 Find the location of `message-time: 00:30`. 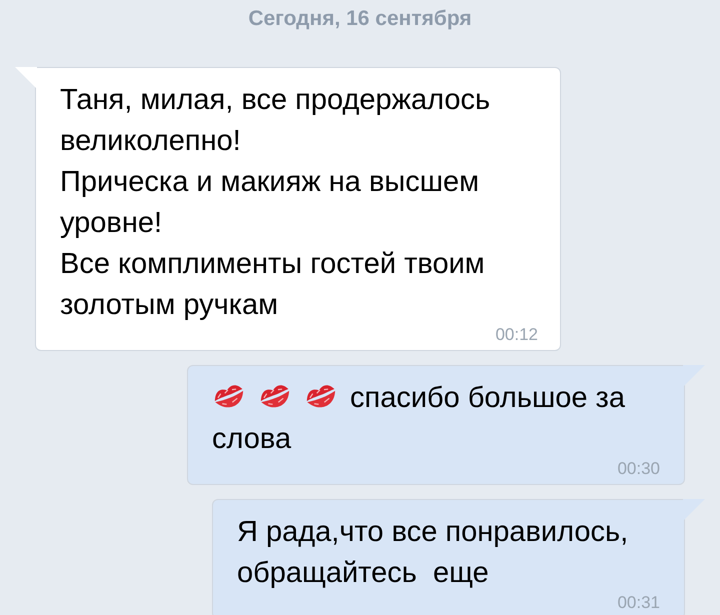

message-time: 00:30 is located at coordinates (638, 469).